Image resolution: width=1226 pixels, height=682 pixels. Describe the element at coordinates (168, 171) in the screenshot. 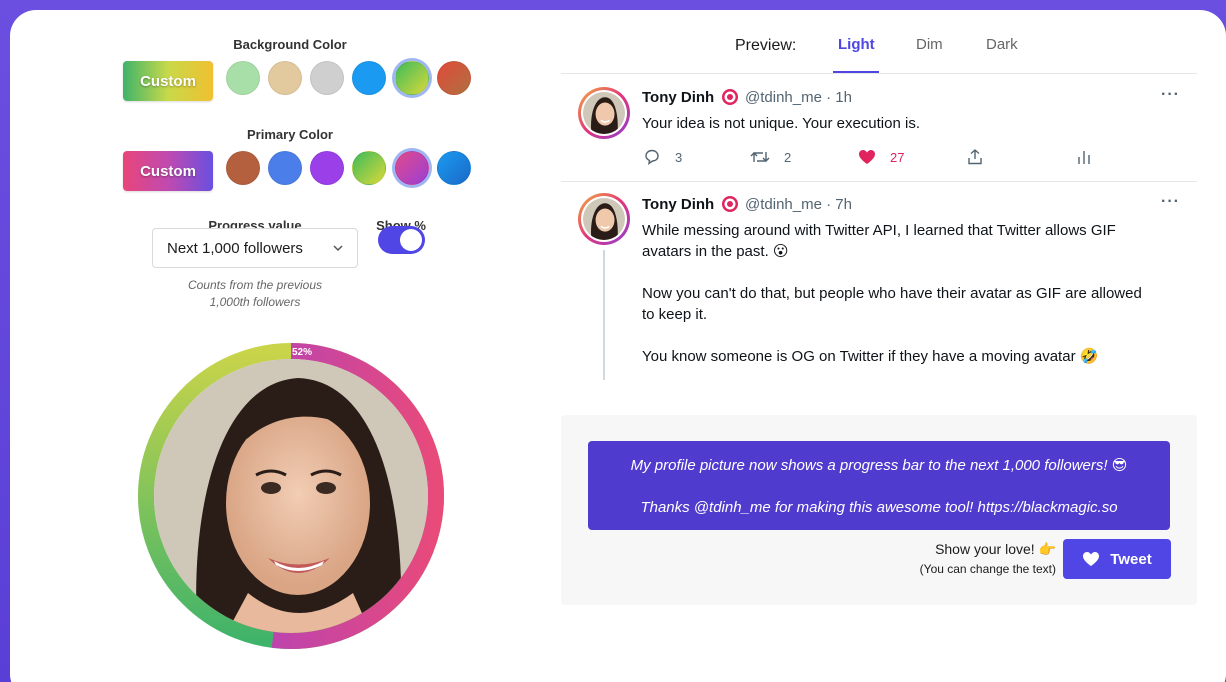

I see `primary-custom-button: Custom` at that location.